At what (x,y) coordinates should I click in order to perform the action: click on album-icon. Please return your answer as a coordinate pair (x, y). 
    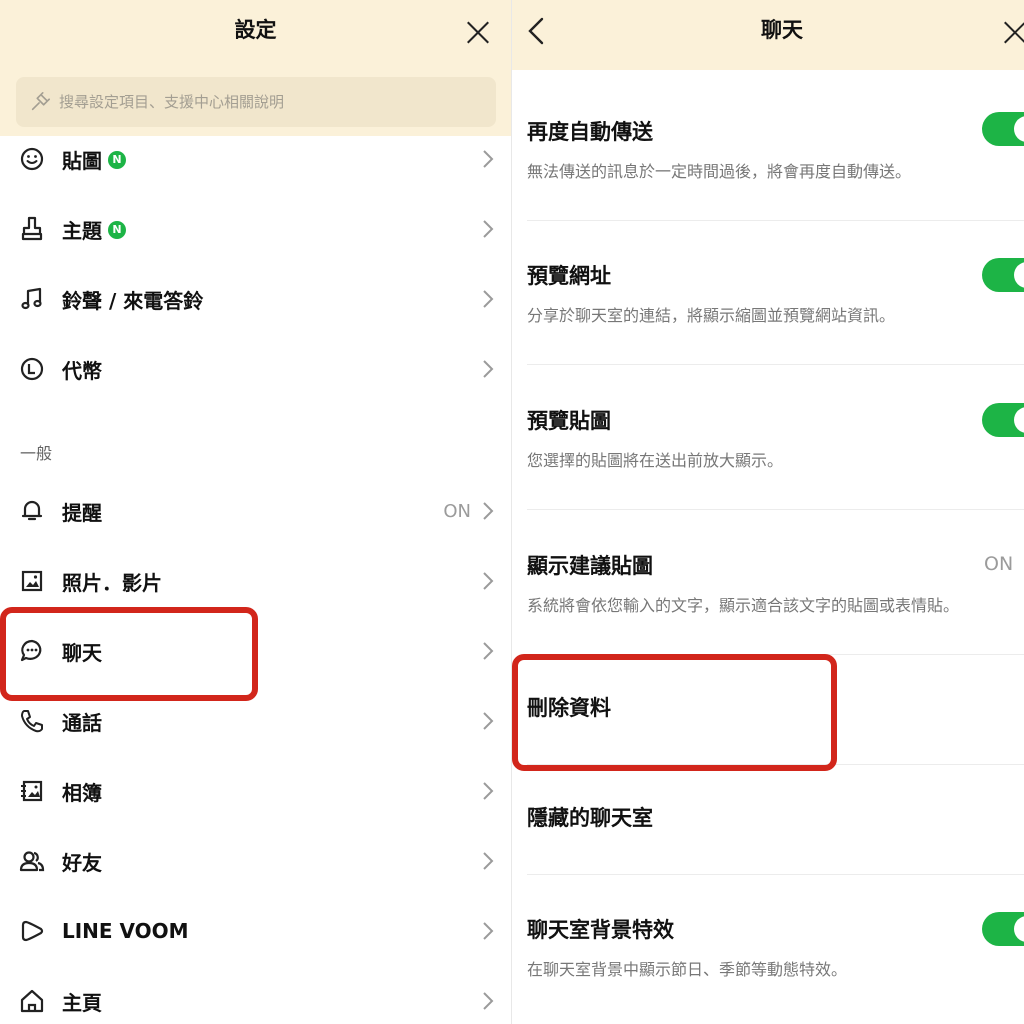
    Looking at the image, I should click on (32, 791).